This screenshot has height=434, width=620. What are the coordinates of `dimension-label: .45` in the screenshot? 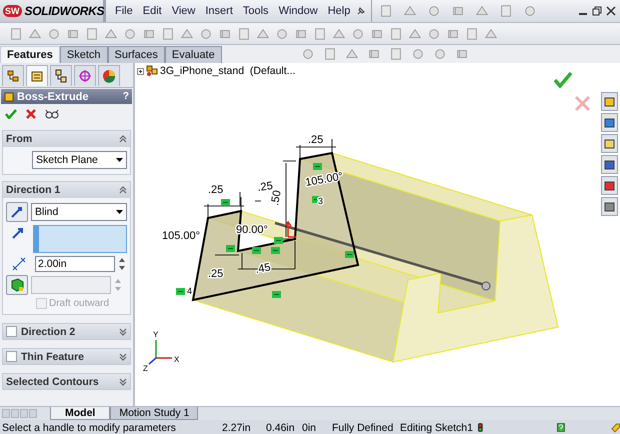 It's located at (263, 268).